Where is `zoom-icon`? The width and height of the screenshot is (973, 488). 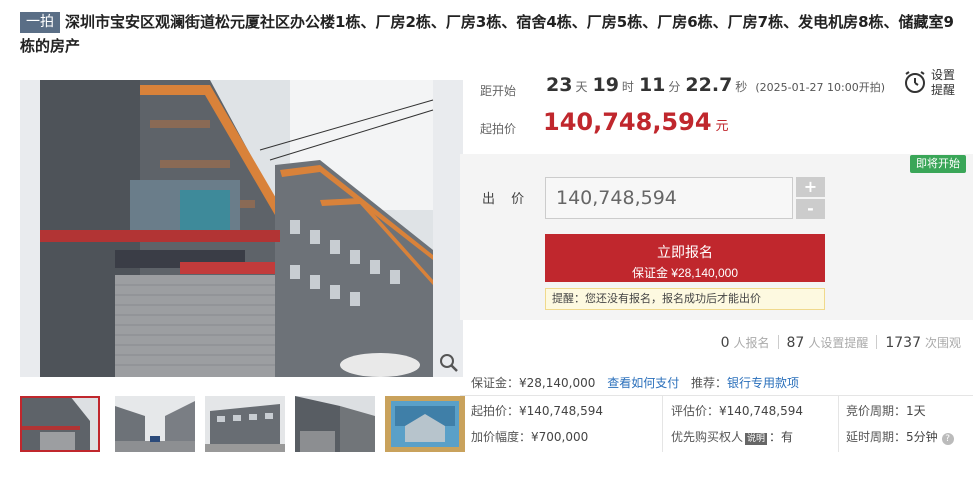
zoom-icon is located at coordinates (449, 363).